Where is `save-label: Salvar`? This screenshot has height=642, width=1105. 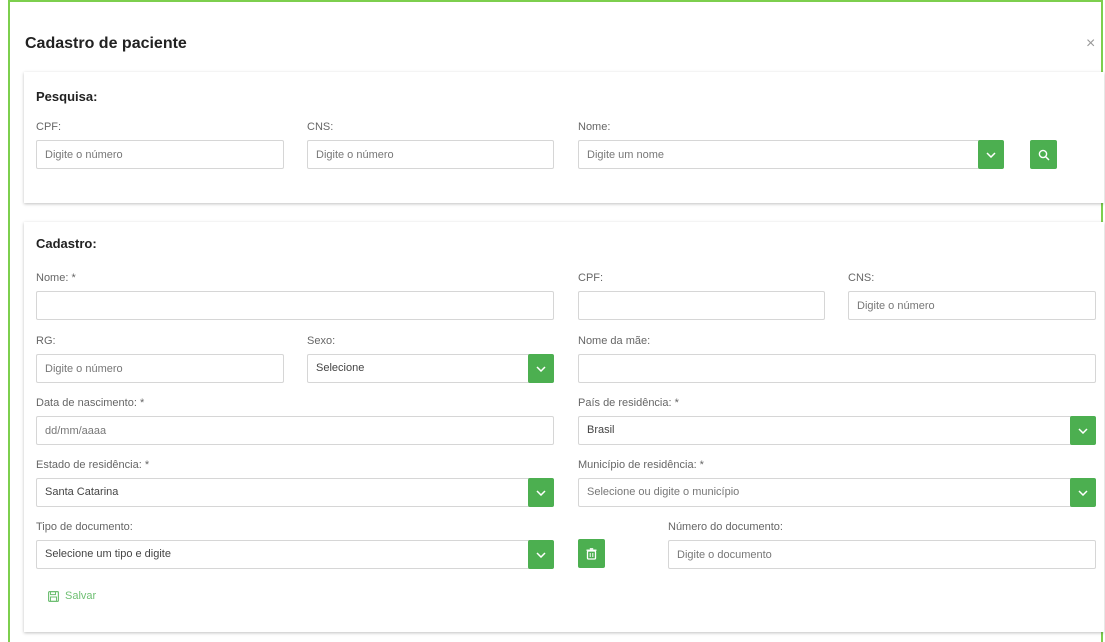
save-label: Salvar is located at coordinates (81, 596).